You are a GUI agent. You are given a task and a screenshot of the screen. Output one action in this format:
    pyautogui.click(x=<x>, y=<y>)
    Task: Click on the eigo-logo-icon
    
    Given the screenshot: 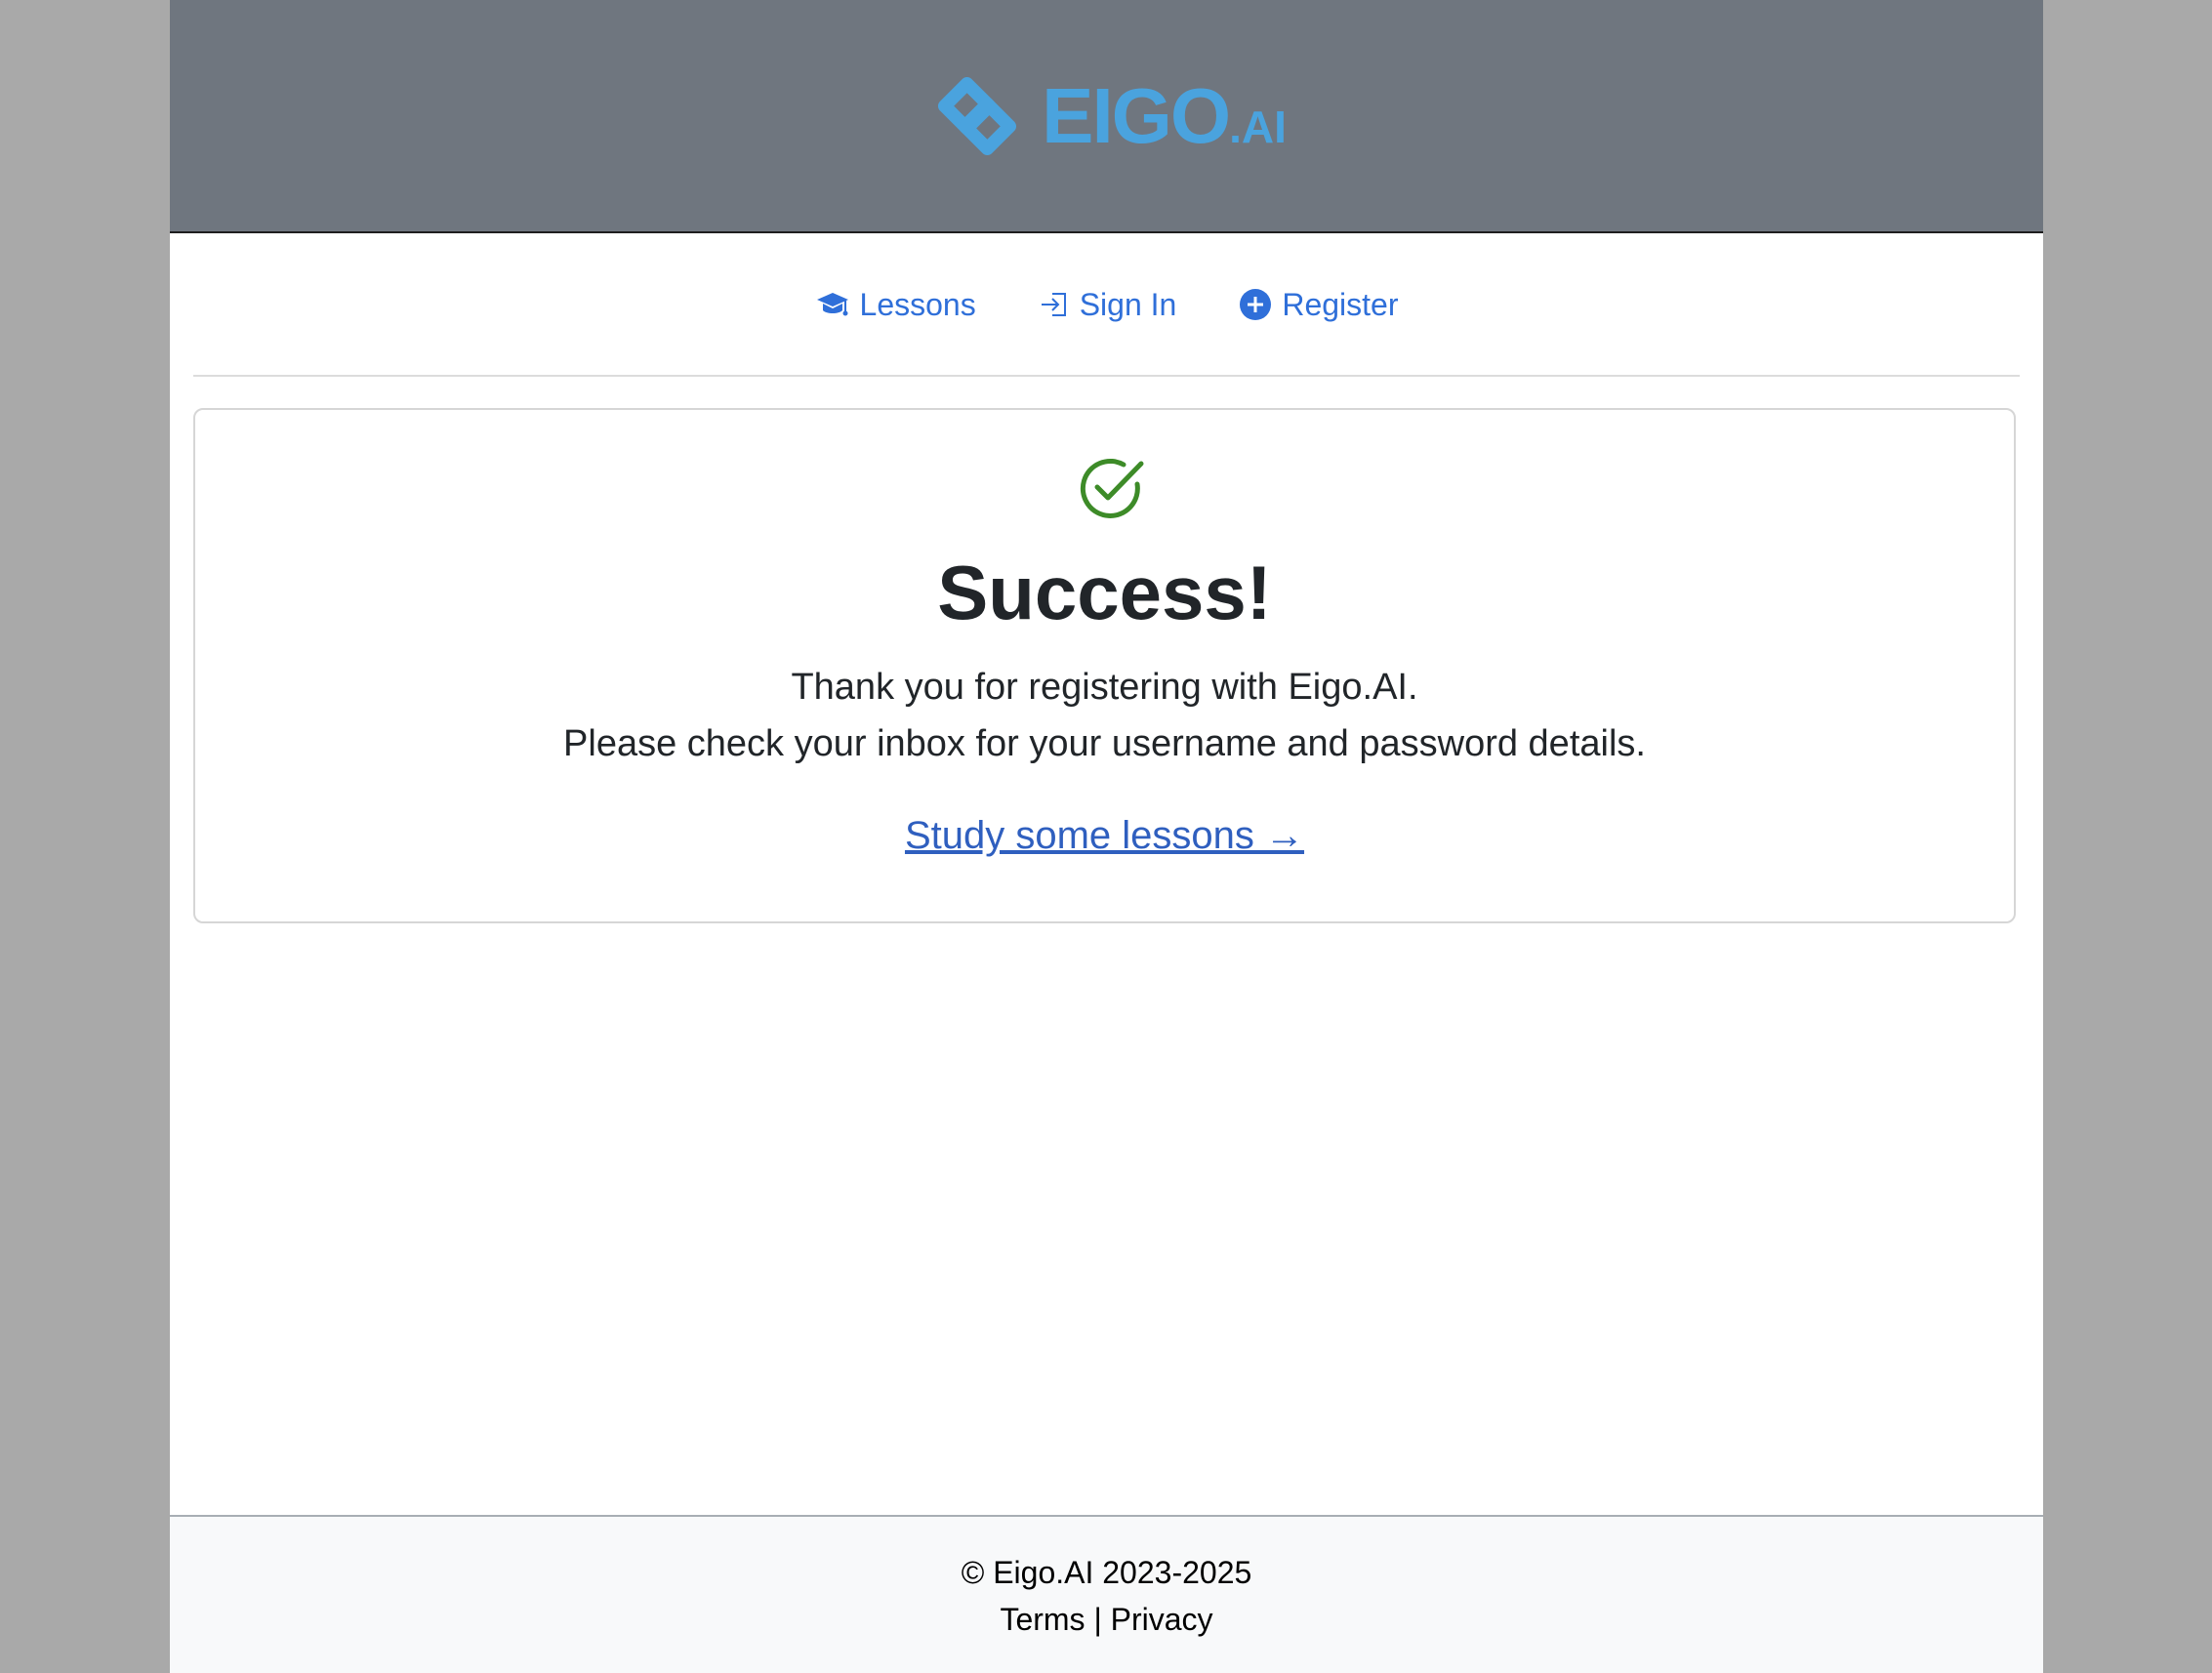 What is the action you would take?
    pyautogui.click(x=977, y=116)
    